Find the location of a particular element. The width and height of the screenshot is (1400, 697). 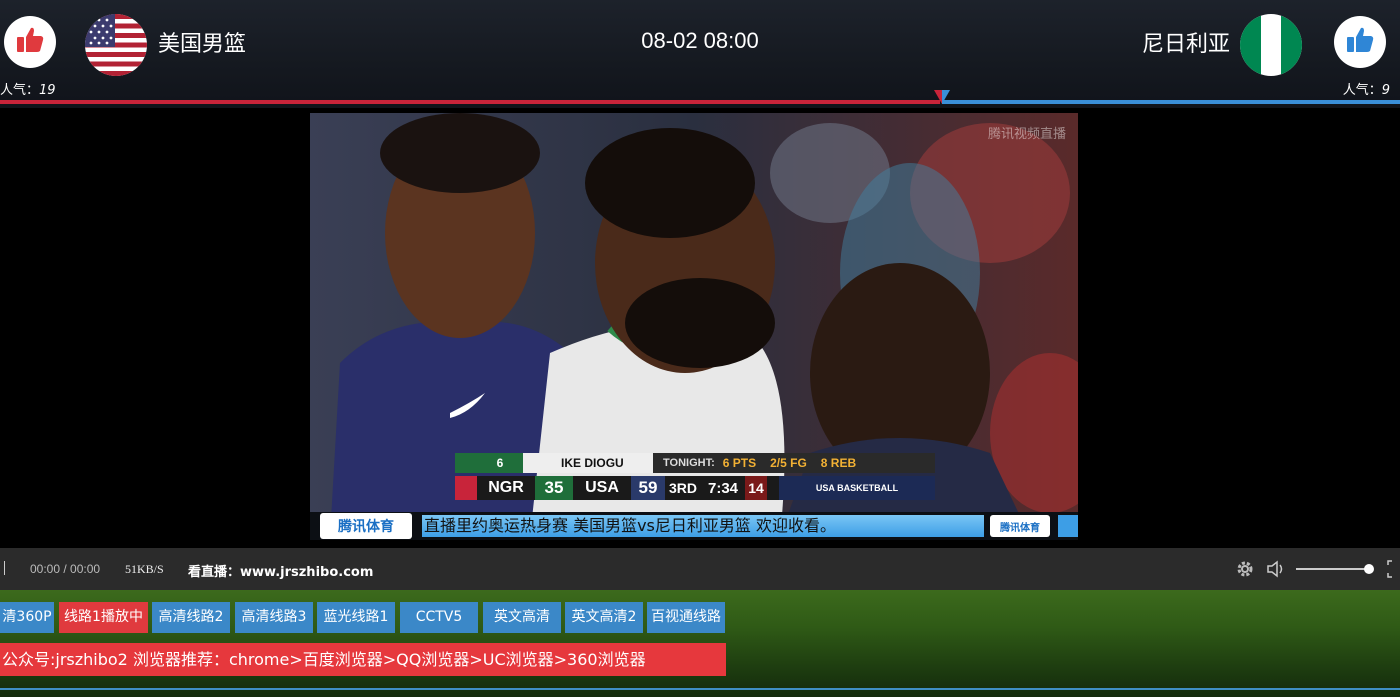

nigeria-logo-icon is located at coordinates (466, 463).